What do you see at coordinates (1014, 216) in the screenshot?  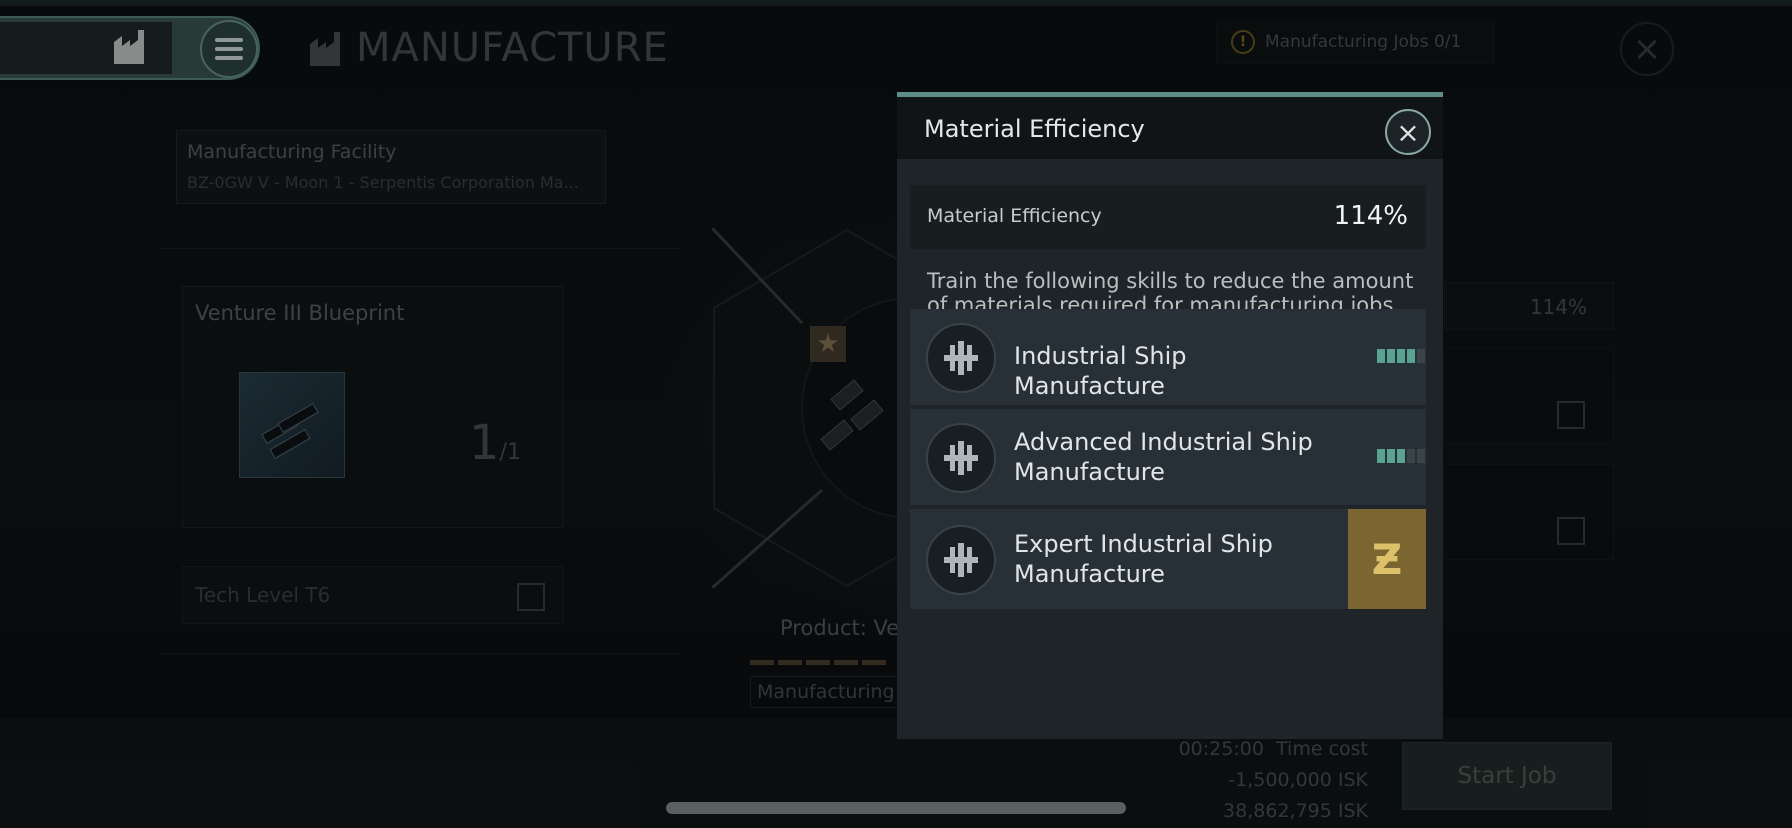 I see `me-label: Material Efficiency` at bounding box center [1014, 216].